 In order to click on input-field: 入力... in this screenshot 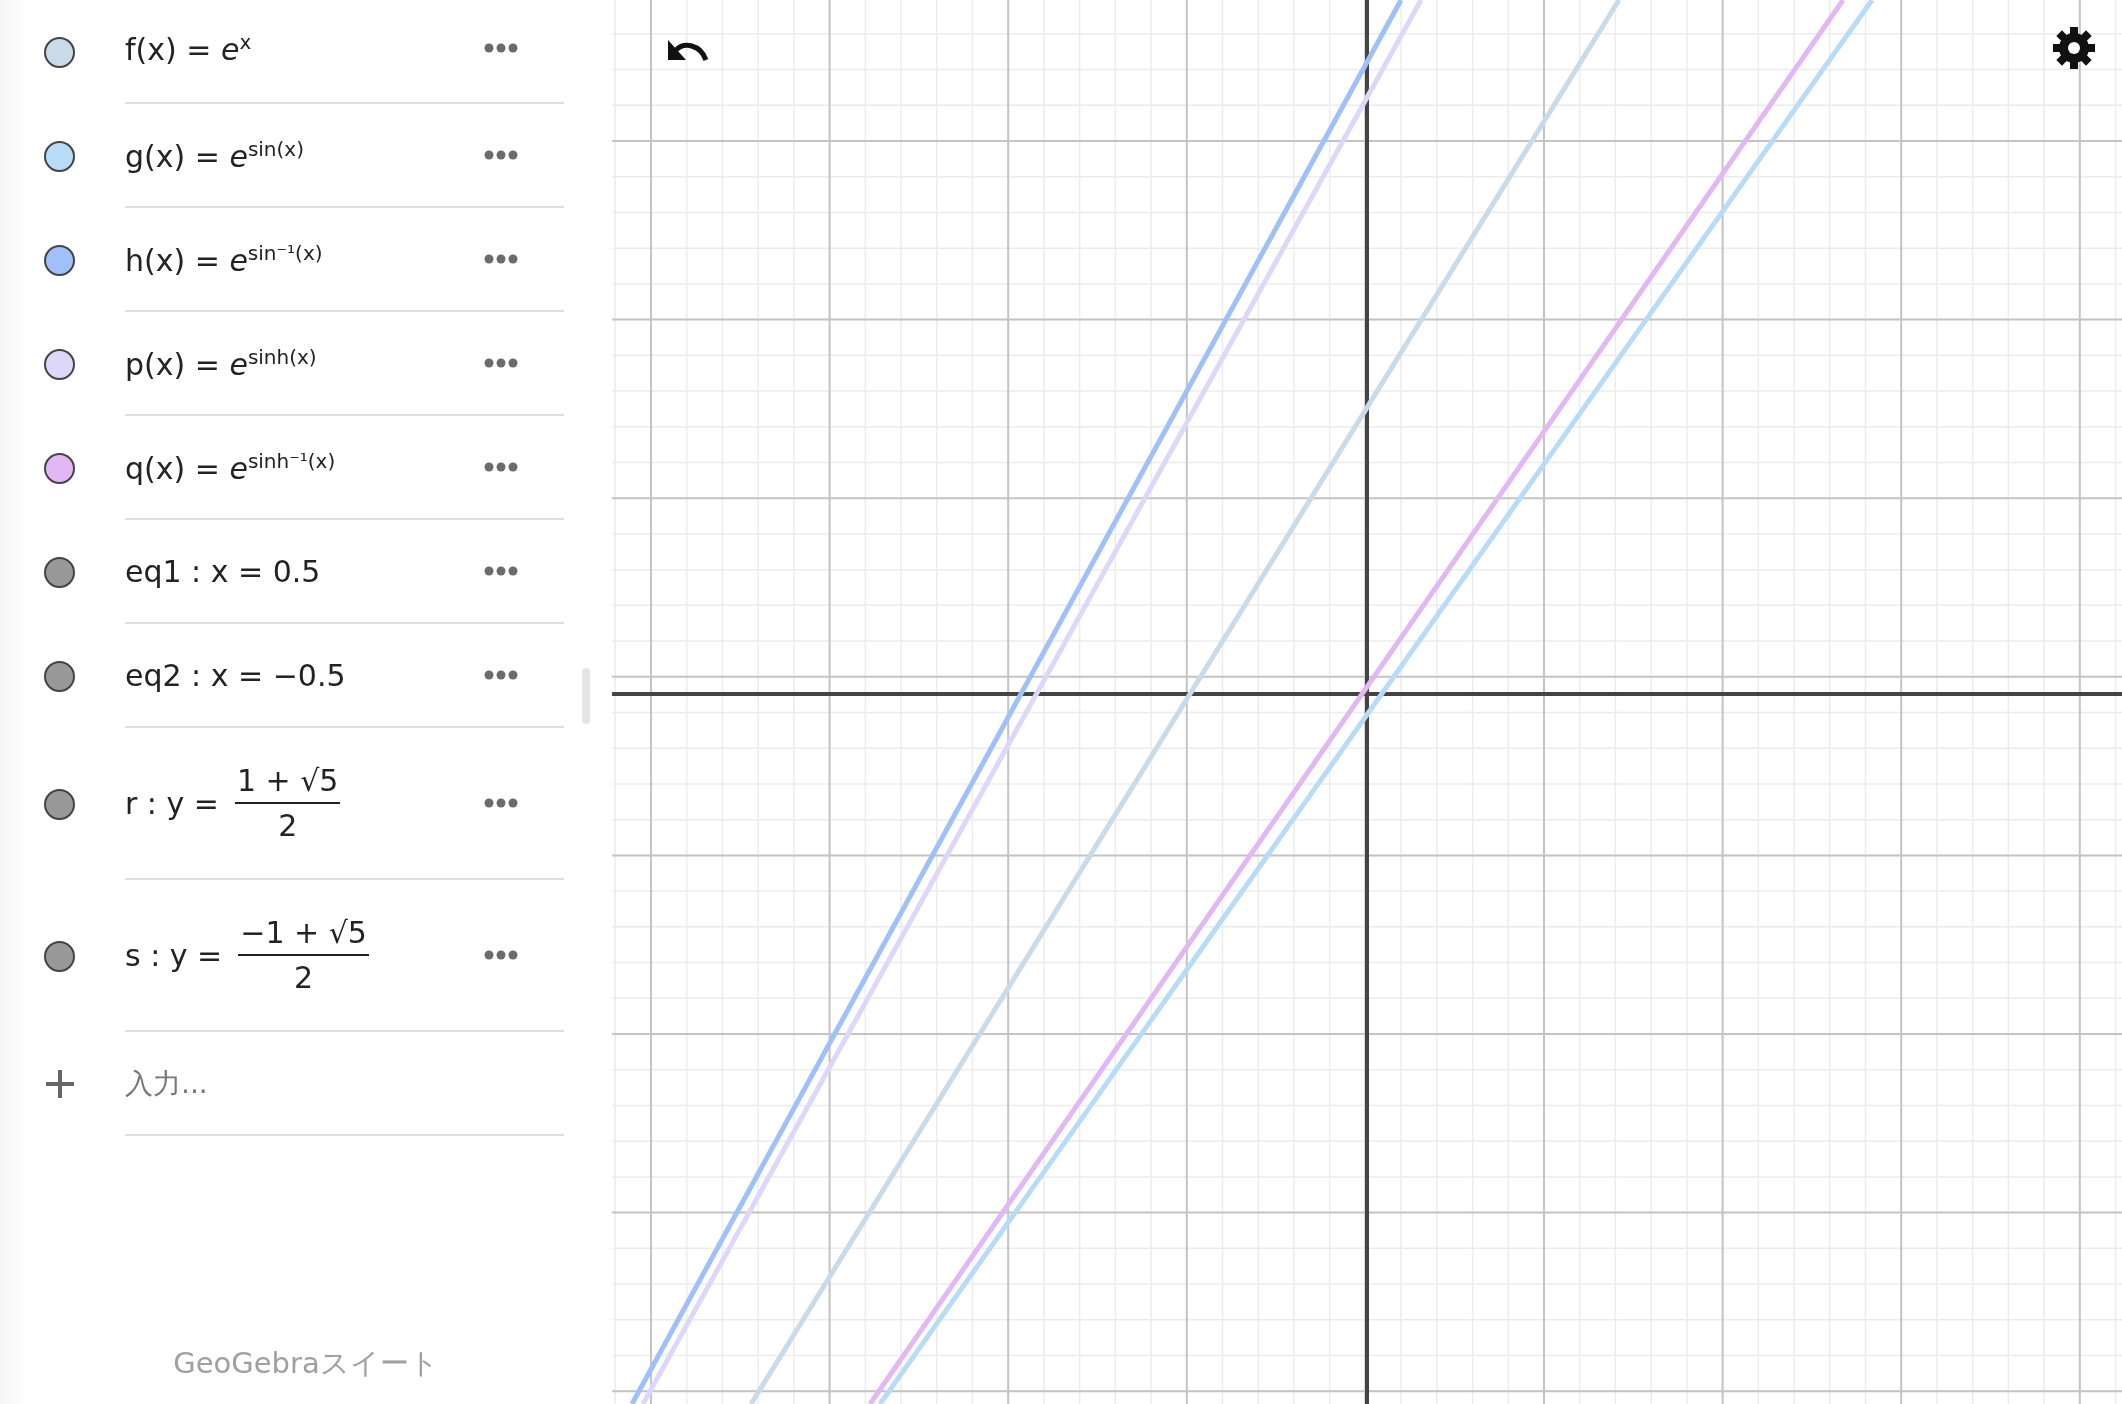, I will do `click(275, 1083)`.